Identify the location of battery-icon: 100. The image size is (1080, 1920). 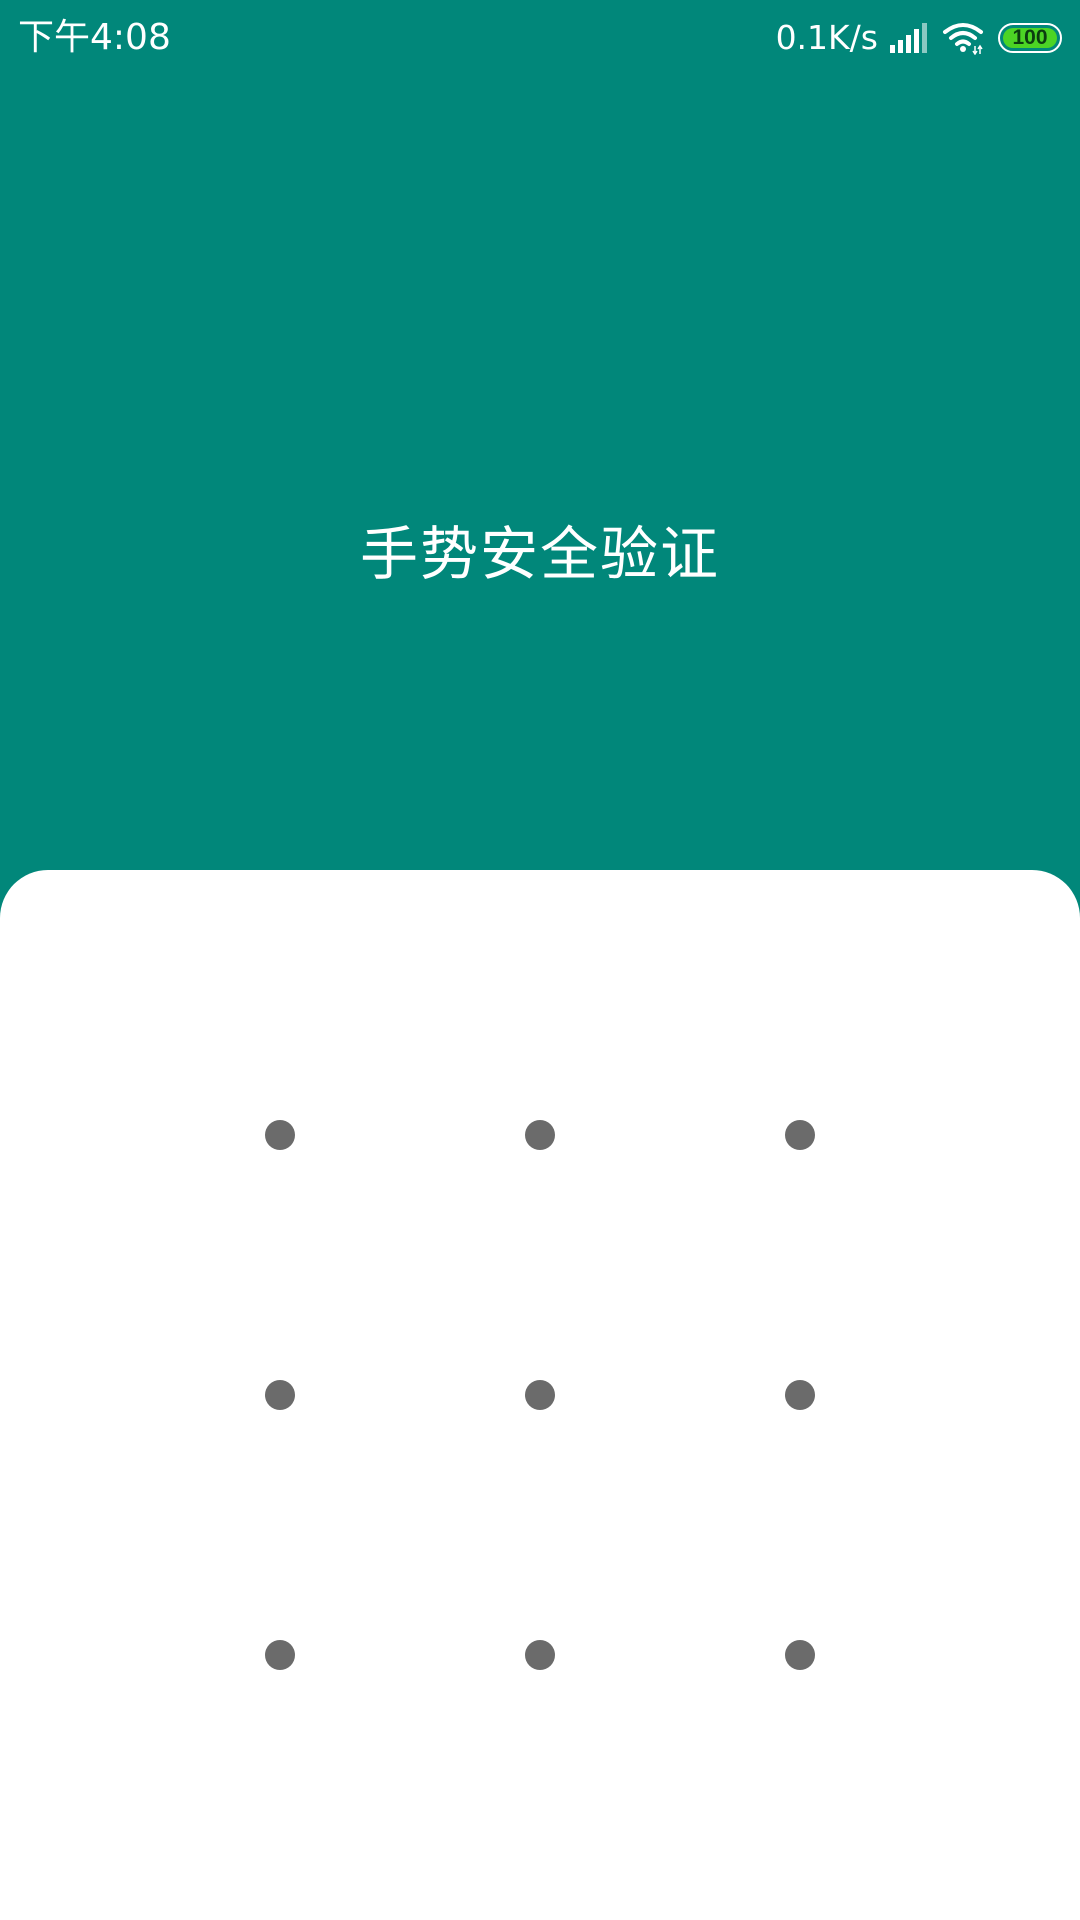
(1030, 38).